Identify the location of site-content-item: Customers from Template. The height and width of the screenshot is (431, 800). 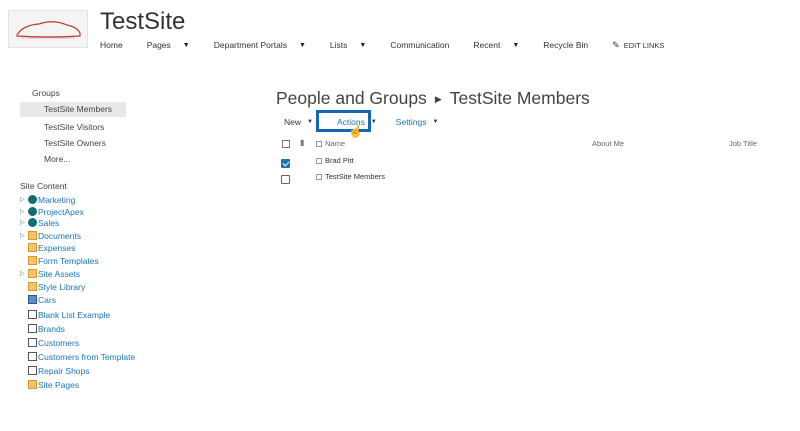
(77, 356).